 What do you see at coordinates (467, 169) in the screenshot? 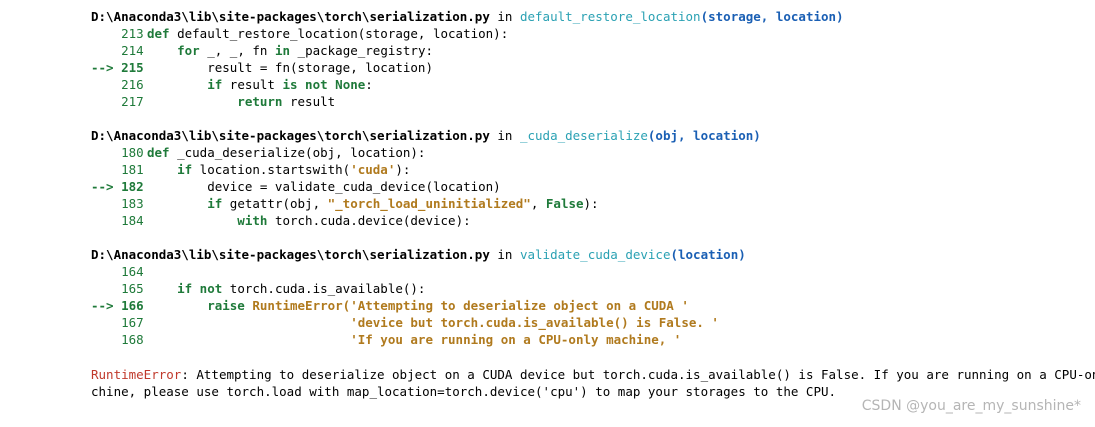
I see `code-line: 181 if location.startswith('cuda'):` at bounding box center [467, 169].